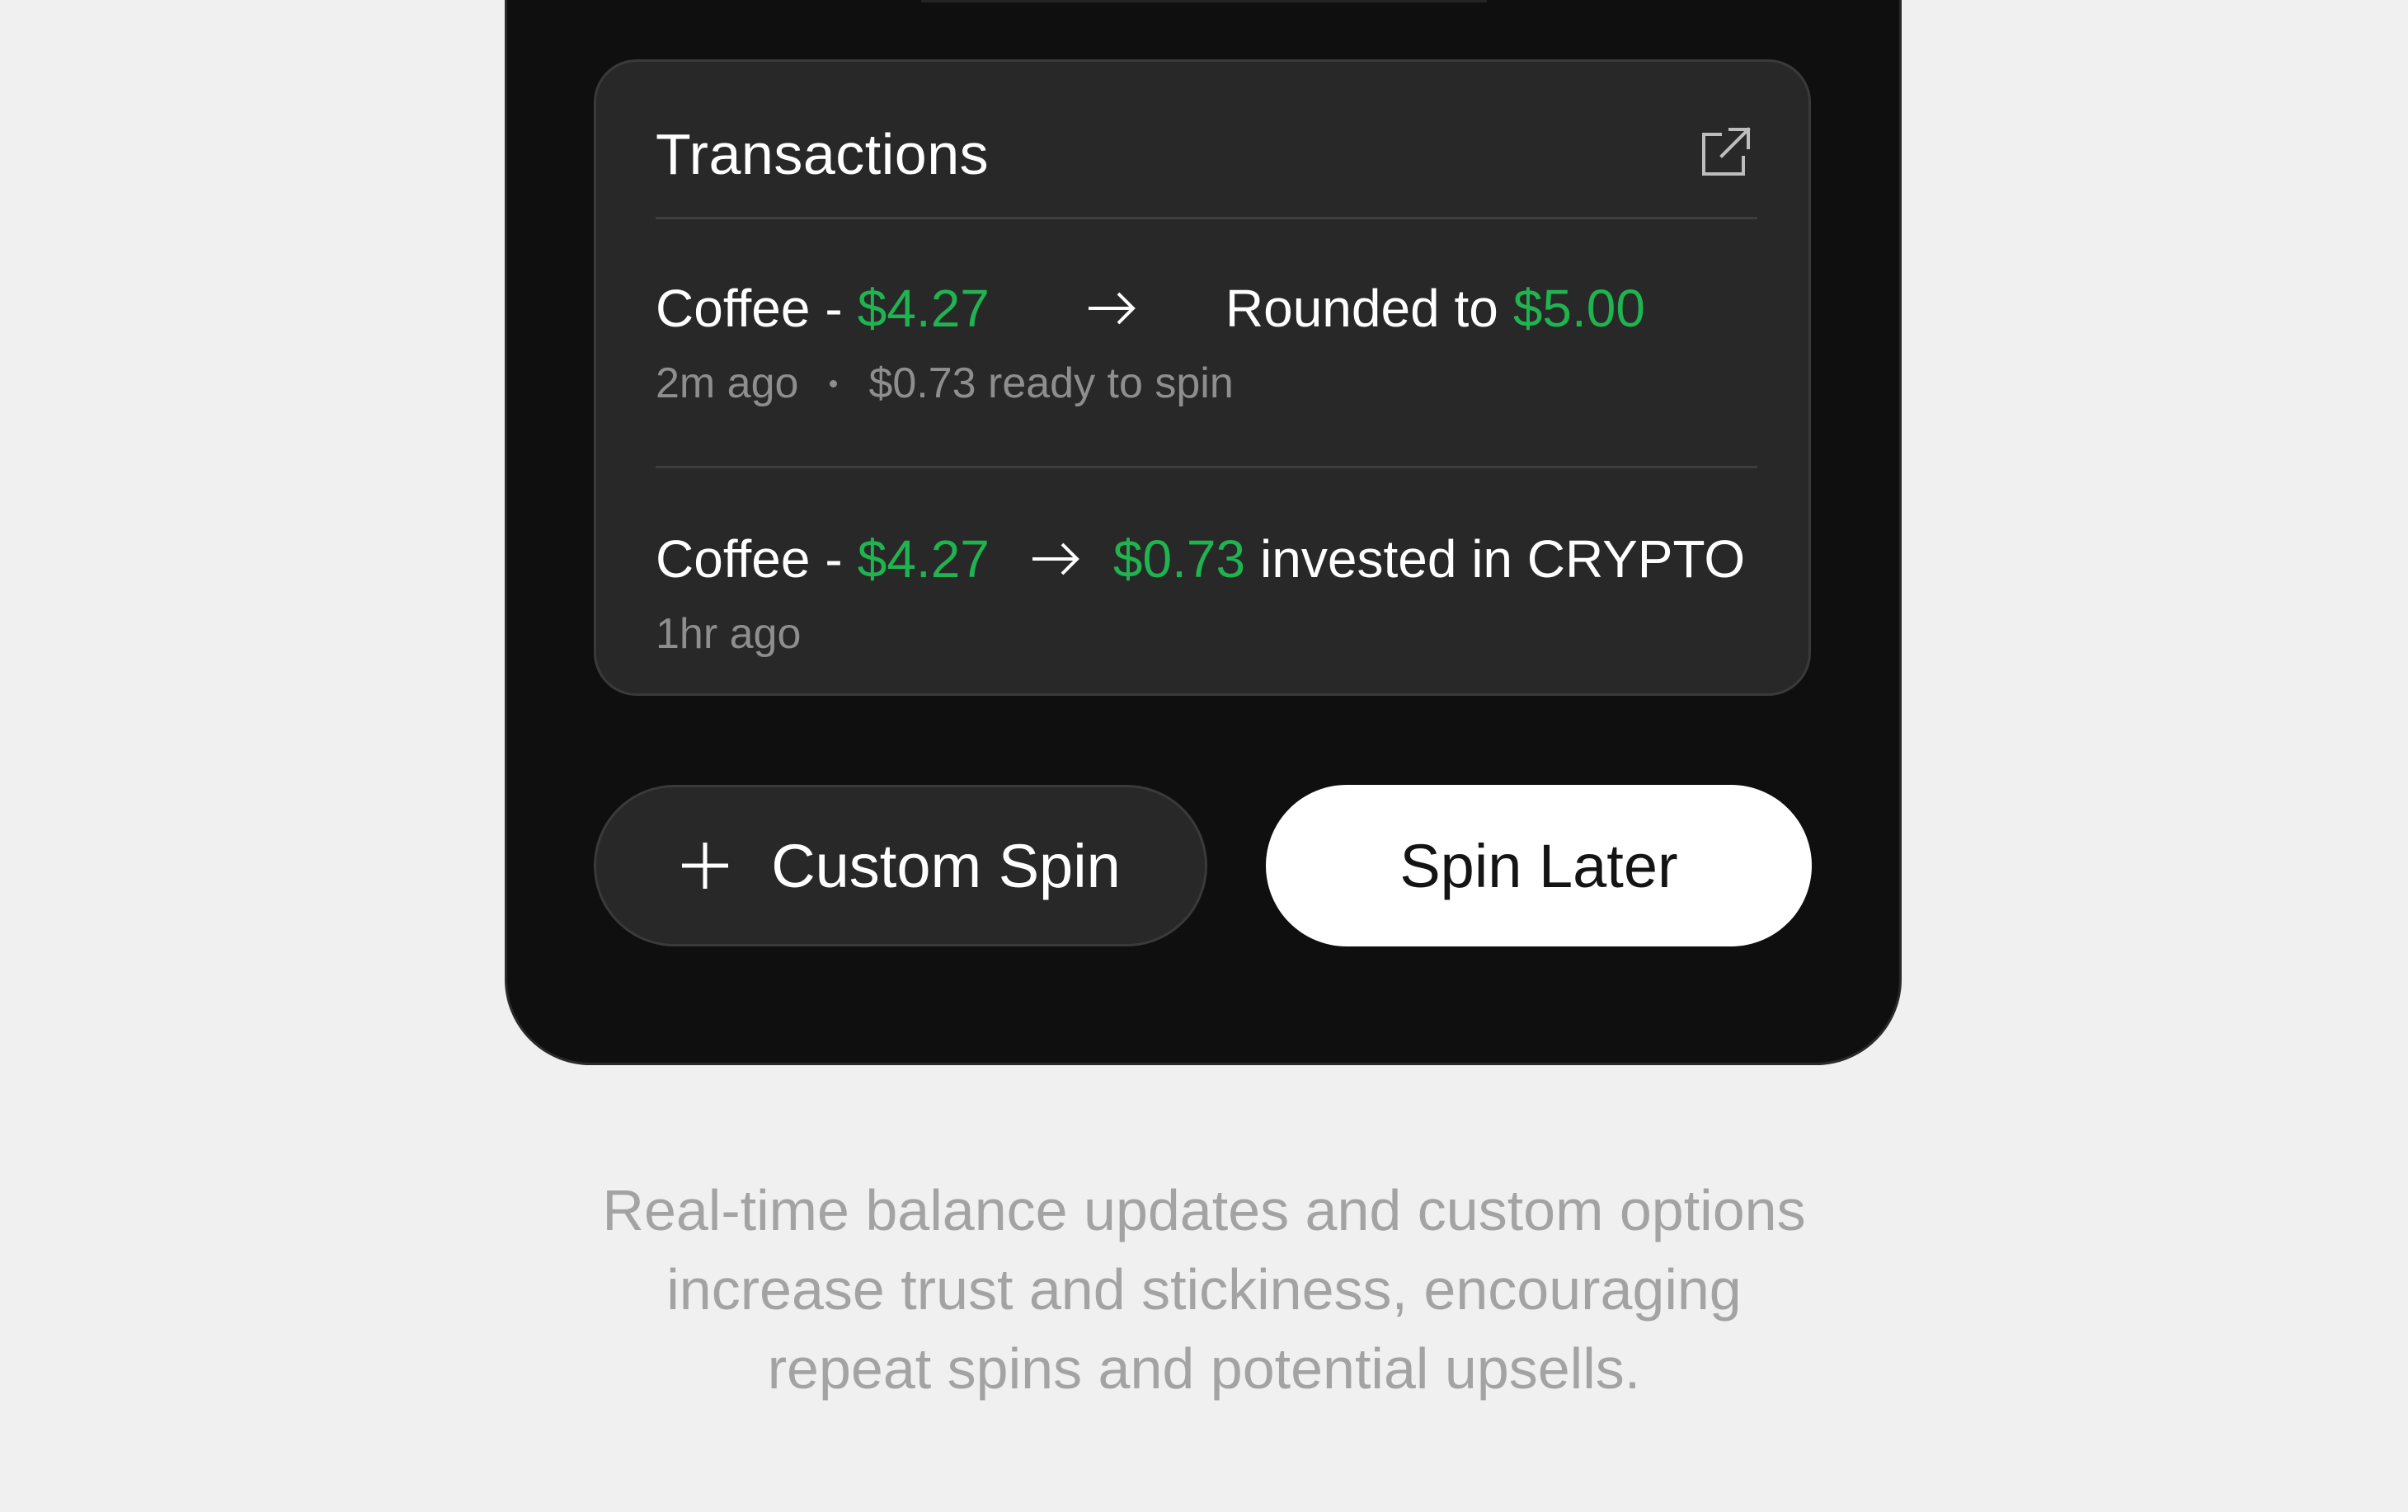  What do you see at coordinates (1051, 383) in the screenshot?
I see `spin-ready-note: $0.73 ready to spin` at bounding box center [1051, 383].